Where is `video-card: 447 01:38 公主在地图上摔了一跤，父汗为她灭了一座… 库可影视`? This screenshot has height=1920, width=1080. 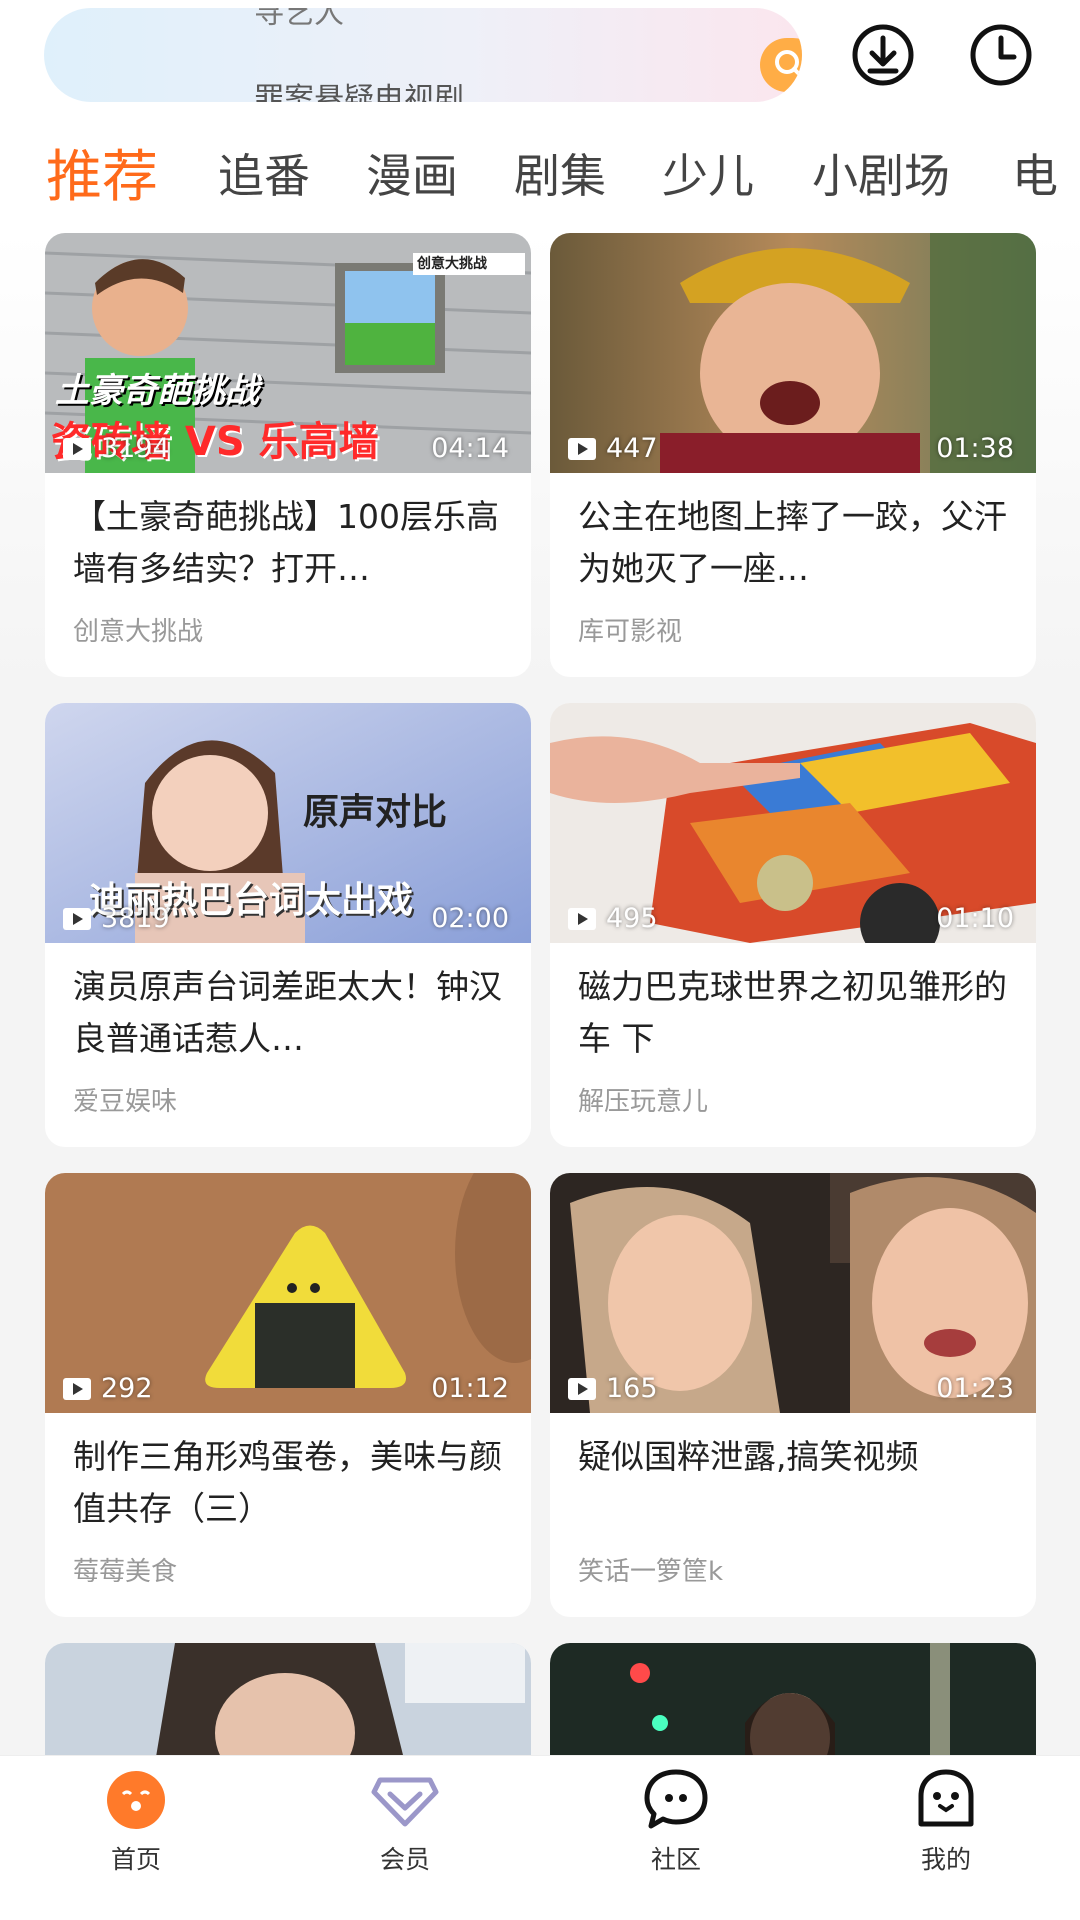 video-card: 447 01:38 公主在地图上摔了一跤，父汗为她灭了一座… 库可影视 is located at coordinates (793, 455).